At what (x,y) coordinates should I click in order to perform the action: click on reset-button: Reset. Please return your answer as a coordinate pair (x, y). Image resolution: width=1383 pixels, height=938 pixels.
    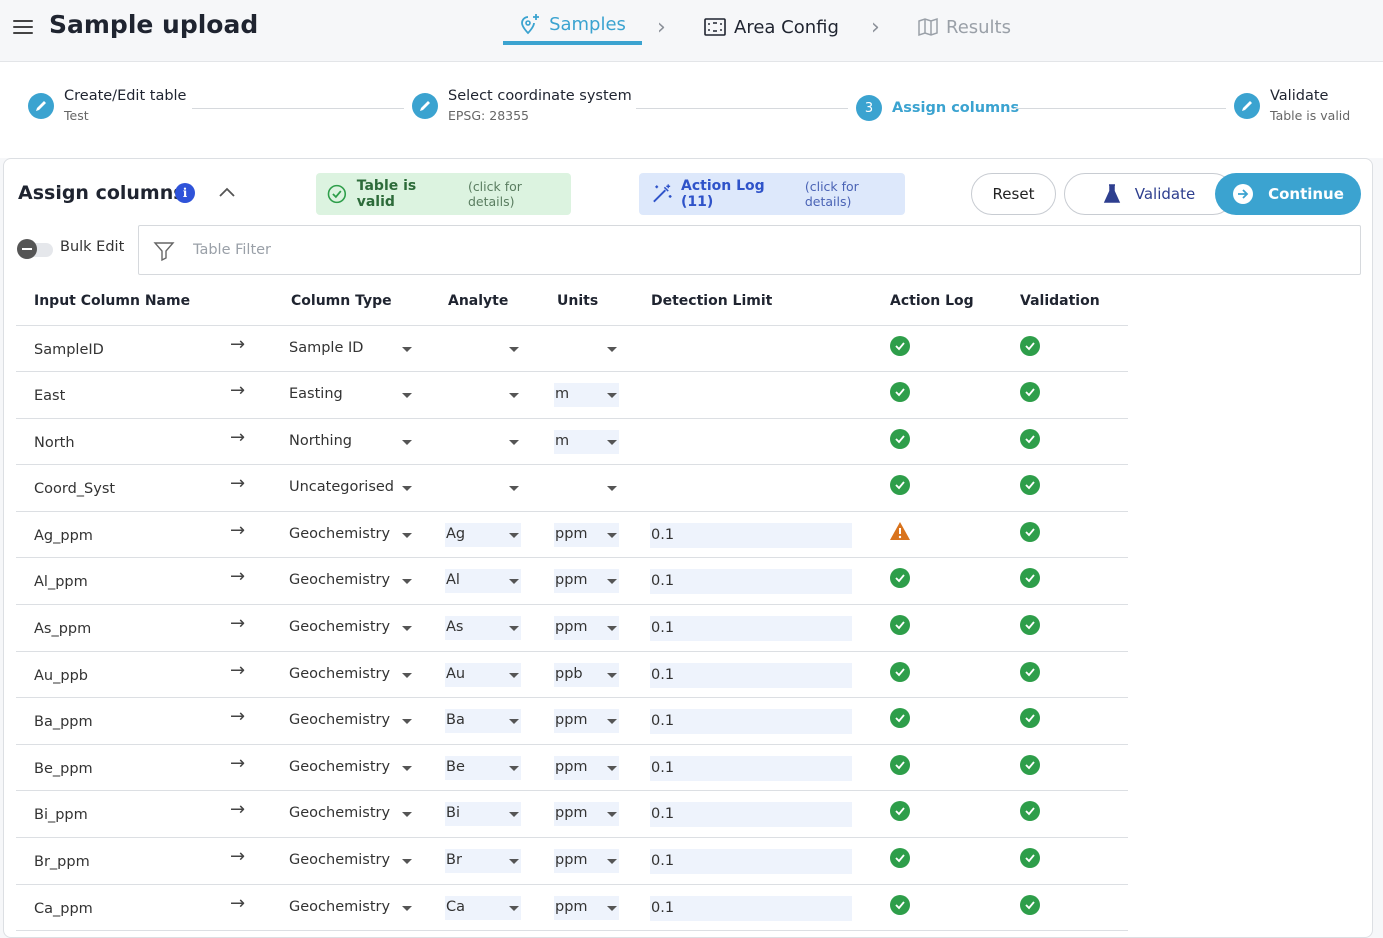
    Looking at the image, I should click on (1013, 194).